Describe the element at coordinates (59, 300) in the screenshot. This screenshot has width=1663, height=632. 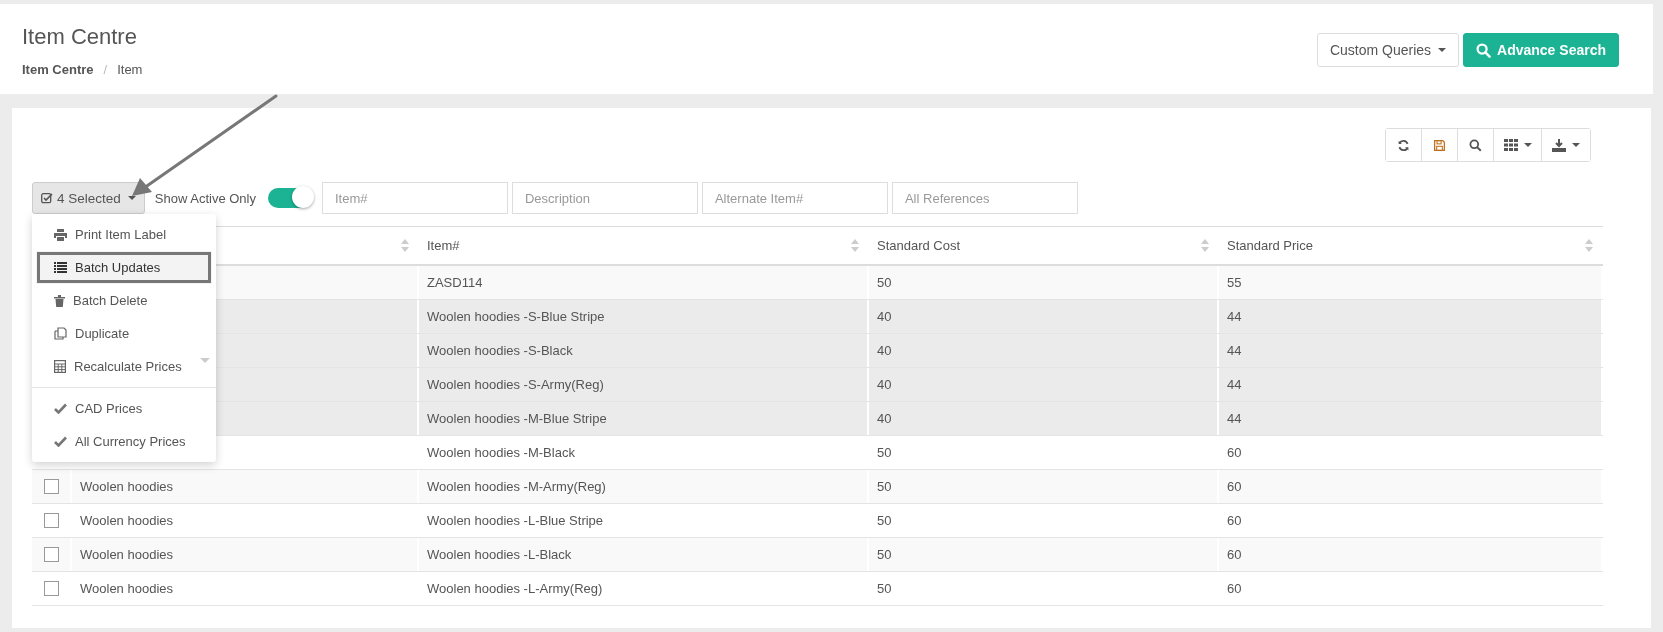
I see `trash-icon` at that location.